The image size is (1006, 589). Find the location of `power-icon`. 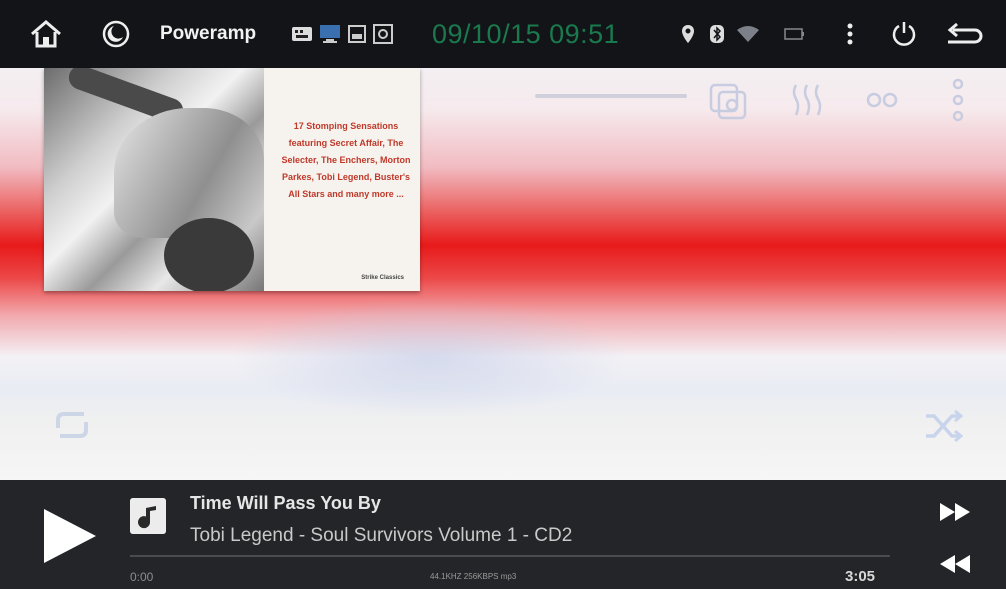

power-icon is located at coordinates (904, 34).